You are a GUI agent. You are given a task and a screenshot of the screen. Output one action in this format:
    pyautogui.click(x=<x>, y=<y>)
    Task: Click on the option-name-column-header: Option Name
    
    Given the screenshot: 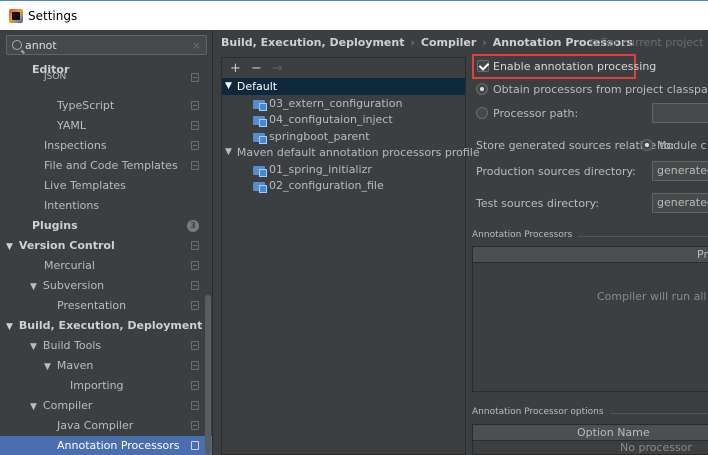 What is the action you would take?
    pyautogui.click(x=590, y=433)
    